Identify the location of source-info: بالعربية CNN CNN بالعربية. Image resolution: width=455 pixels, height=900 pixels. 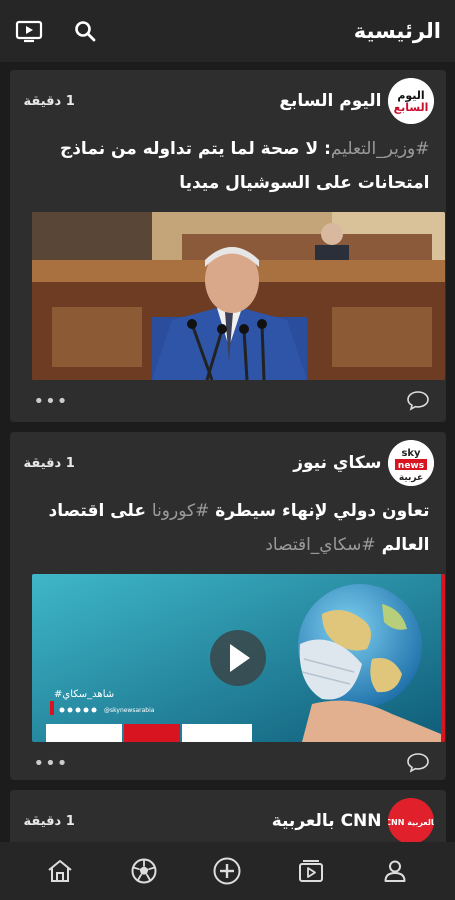
(353, 820).